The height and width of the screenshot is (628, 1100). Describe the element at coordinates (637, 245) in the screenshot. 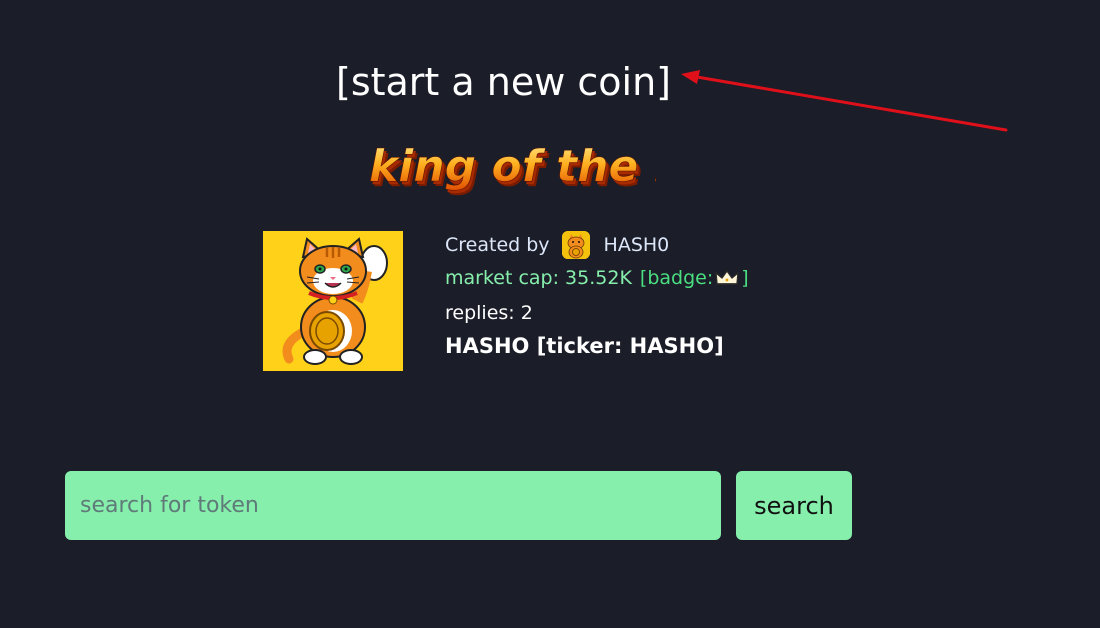

I see `creator-name-link: HASH0` at that location.